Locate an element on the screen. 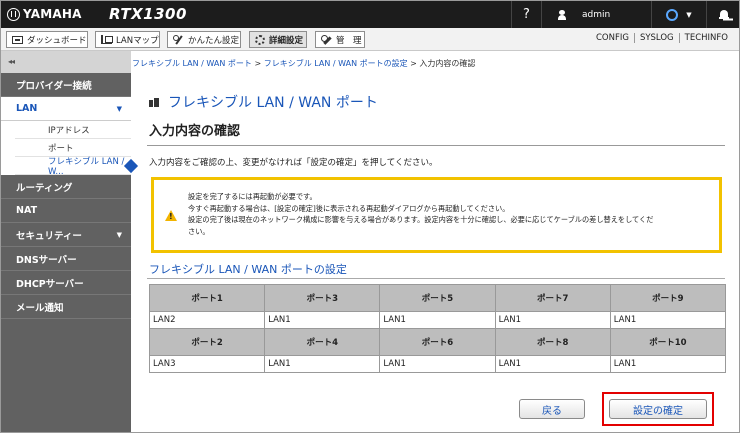 The height and width of the screenshot is (433, 740). help-button: ? is located at coordinates (526, 14).